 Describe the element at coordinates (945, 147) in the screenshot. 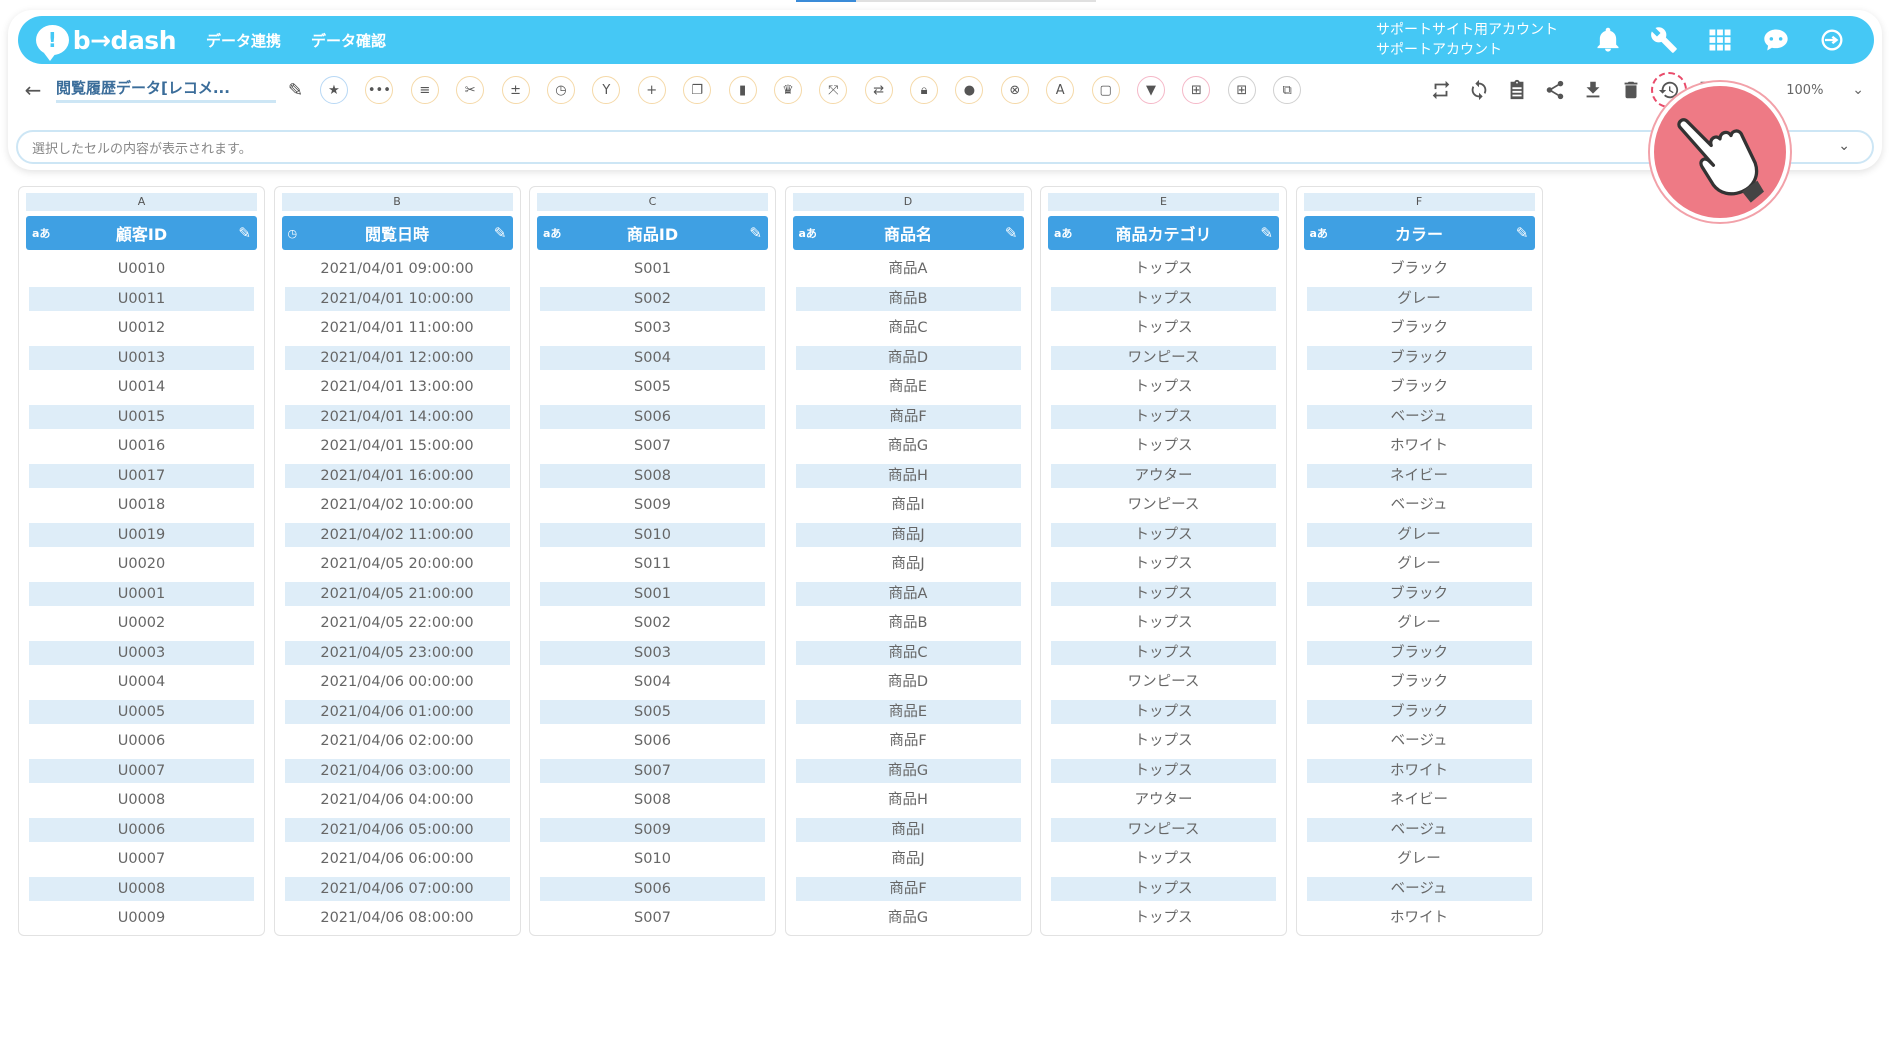

I see `cell-content-bar: 選択したセルの内容が表示されます。 ⌄` at that location.